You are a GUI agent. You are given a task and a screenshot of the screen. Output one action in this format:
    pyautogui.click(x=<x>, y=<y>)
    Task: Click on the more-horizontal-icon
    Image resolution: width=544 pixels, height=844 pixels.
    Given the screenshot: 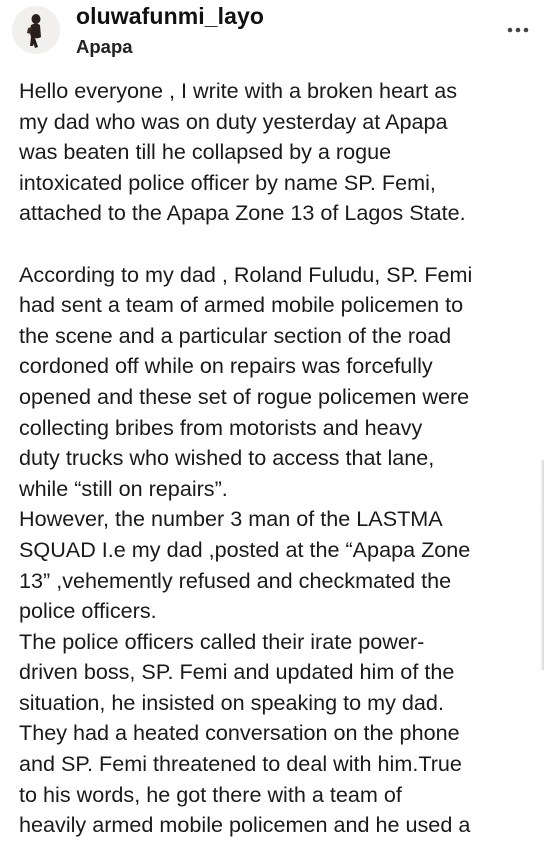 What is the action you would take?
    pyautogui.click(x=518, y=30)
    